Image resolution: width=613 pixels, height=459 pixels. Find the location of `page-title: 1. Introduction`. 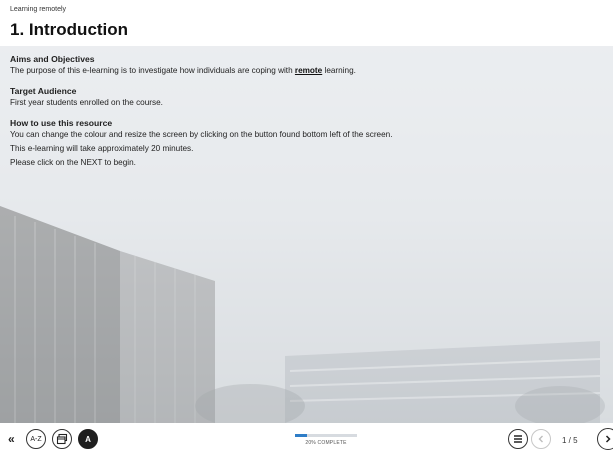

page-title: 1. Introduction is located at coordinates (69, 29).